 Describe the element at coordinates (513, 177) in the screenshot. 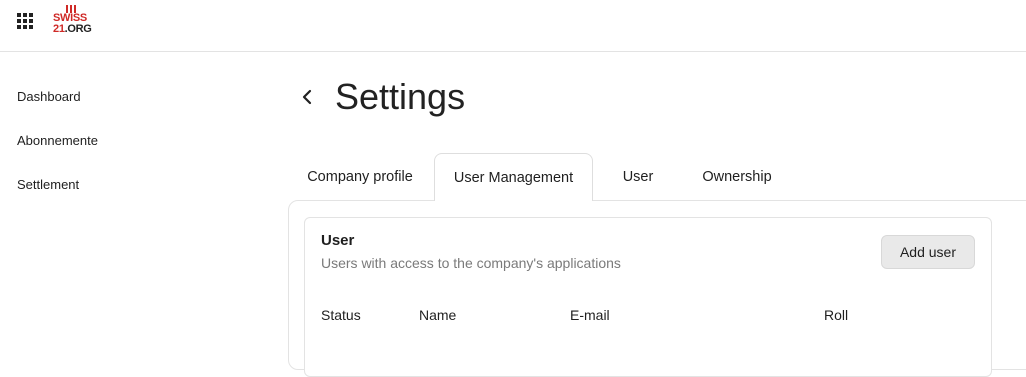

I see `tab-user-management: User Management` at that location.